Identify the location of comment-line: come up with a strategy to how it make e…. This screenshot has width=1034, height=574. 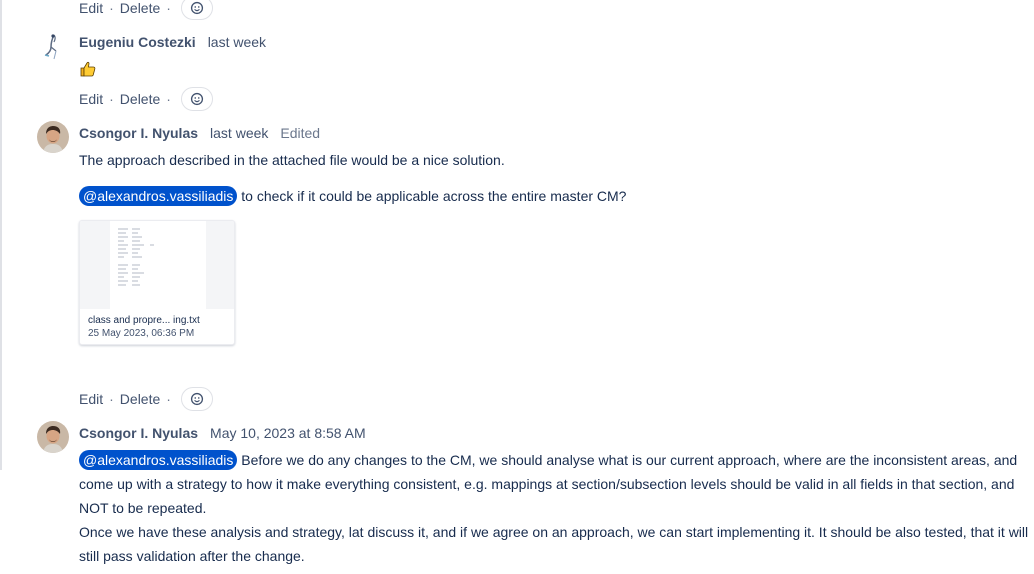
(547, 484).